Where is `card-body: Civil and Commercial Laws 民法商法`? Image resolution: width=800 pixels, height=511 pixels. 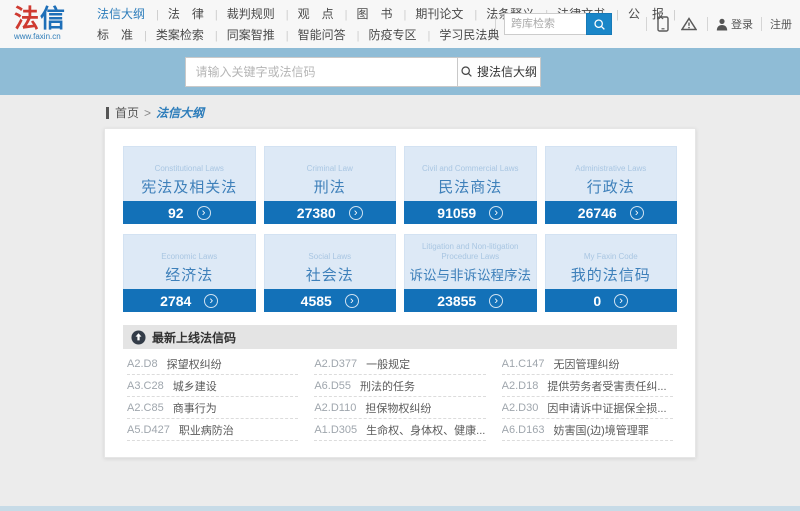
card-body: Civil and Commercial Laws 民法商法 is located at coordinates (470, 173).